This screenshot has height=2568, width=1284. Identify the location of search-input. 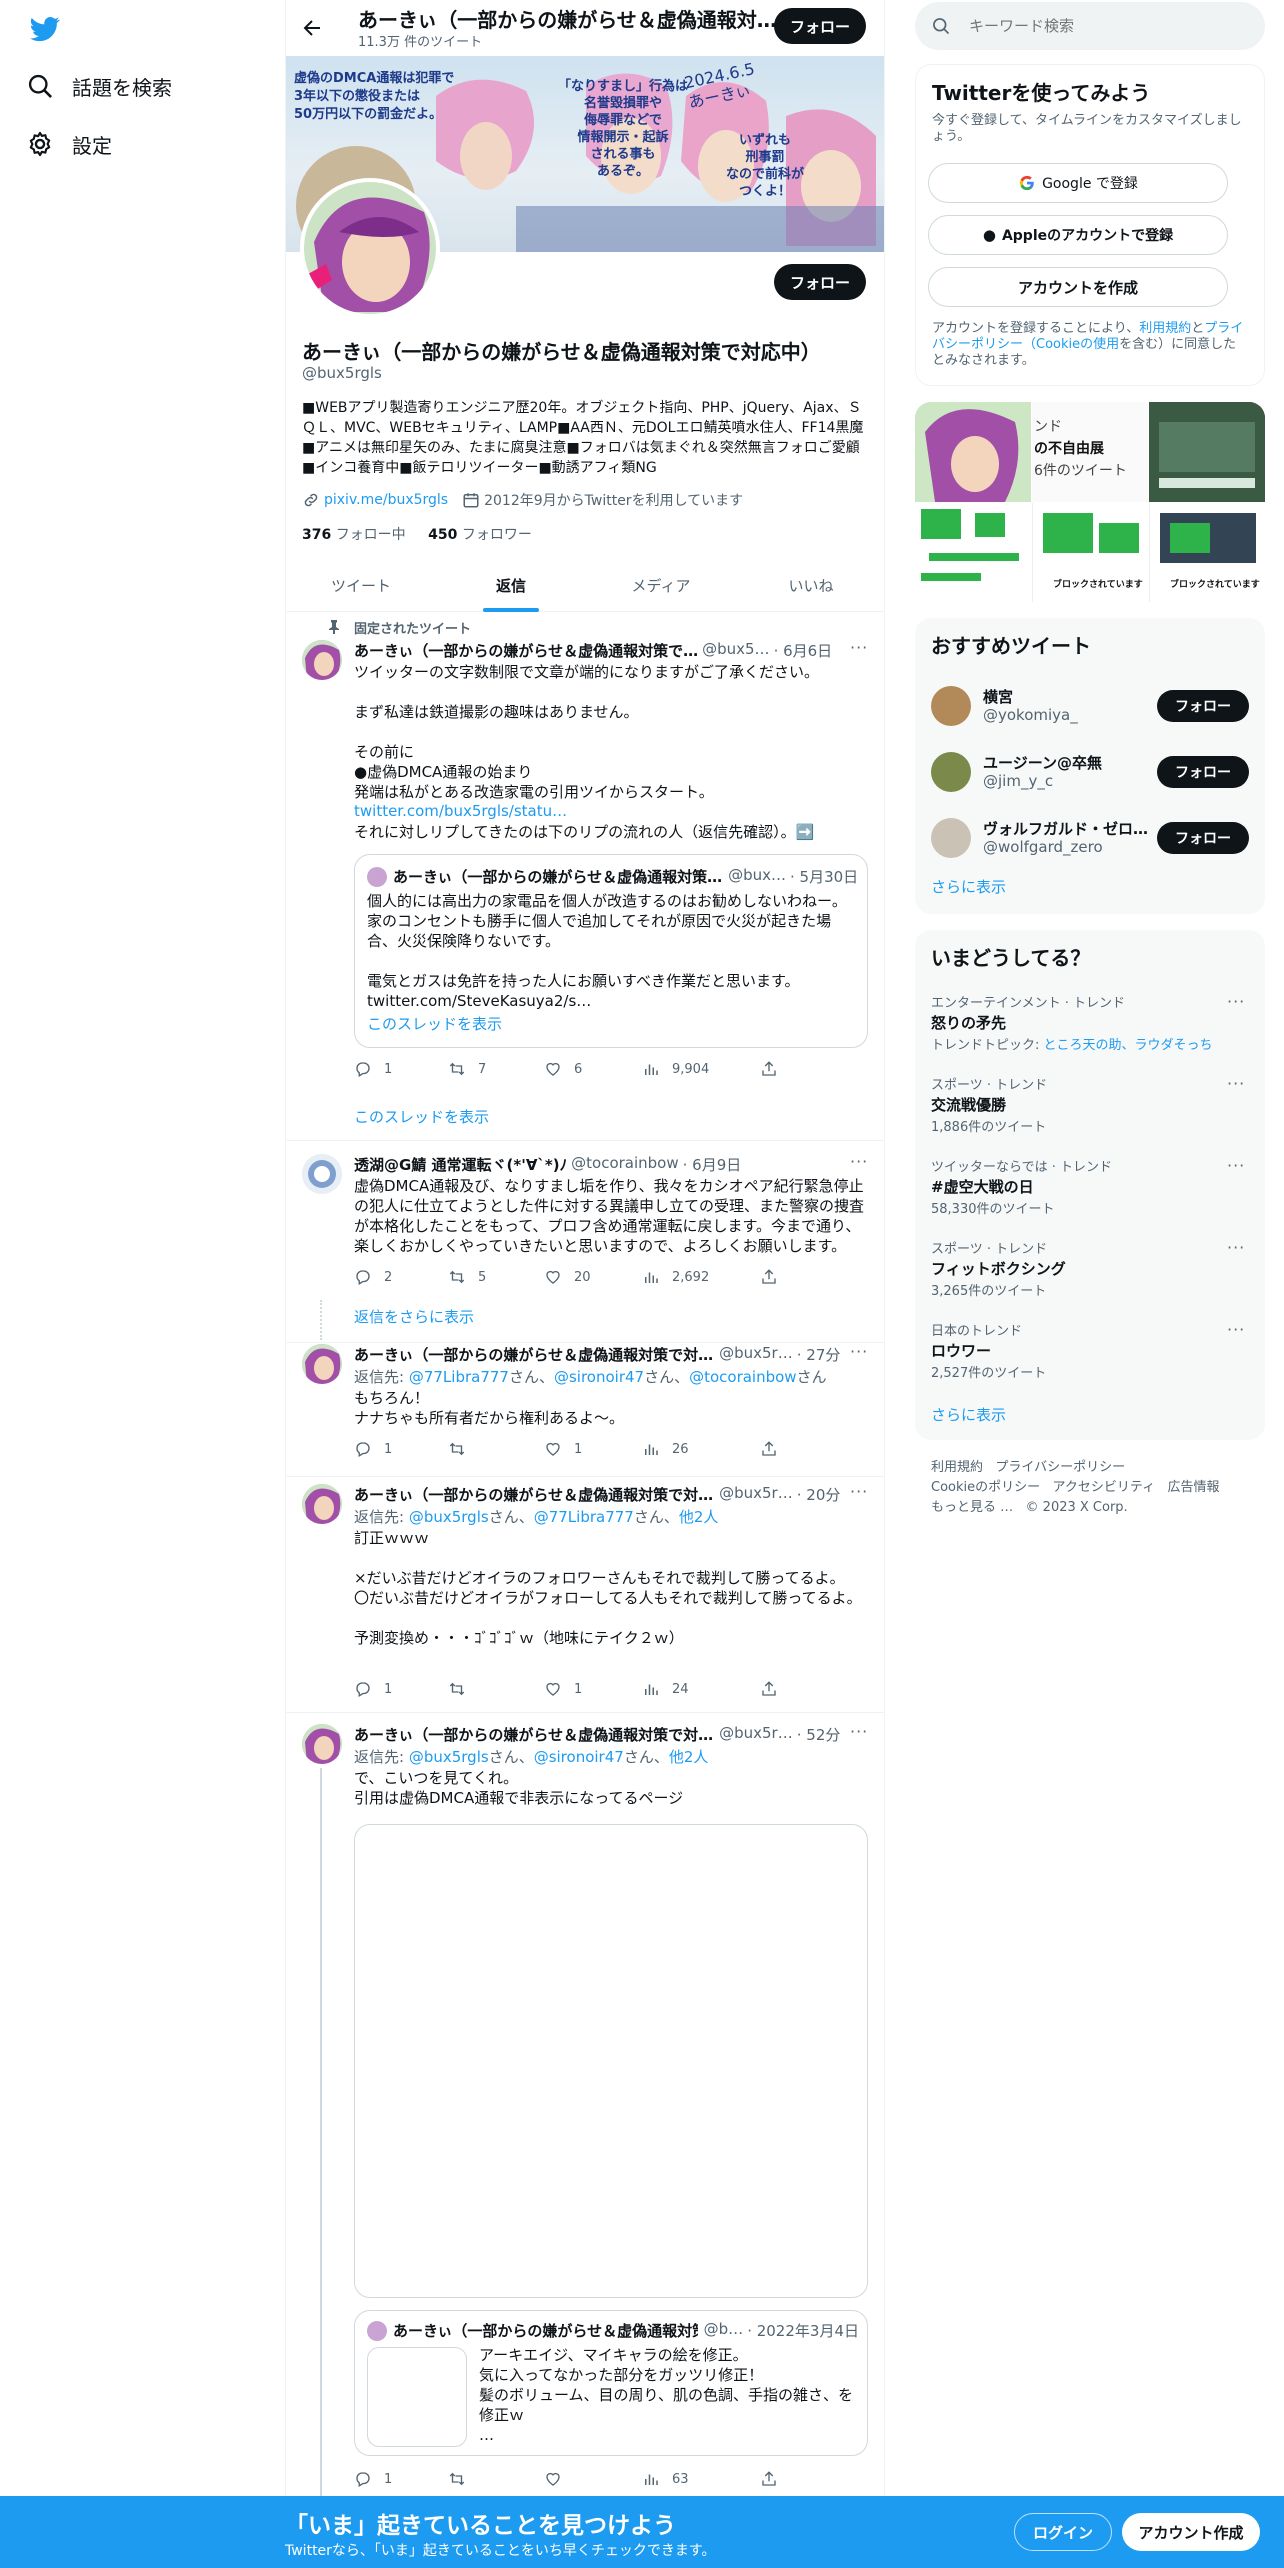
(1109, 26).